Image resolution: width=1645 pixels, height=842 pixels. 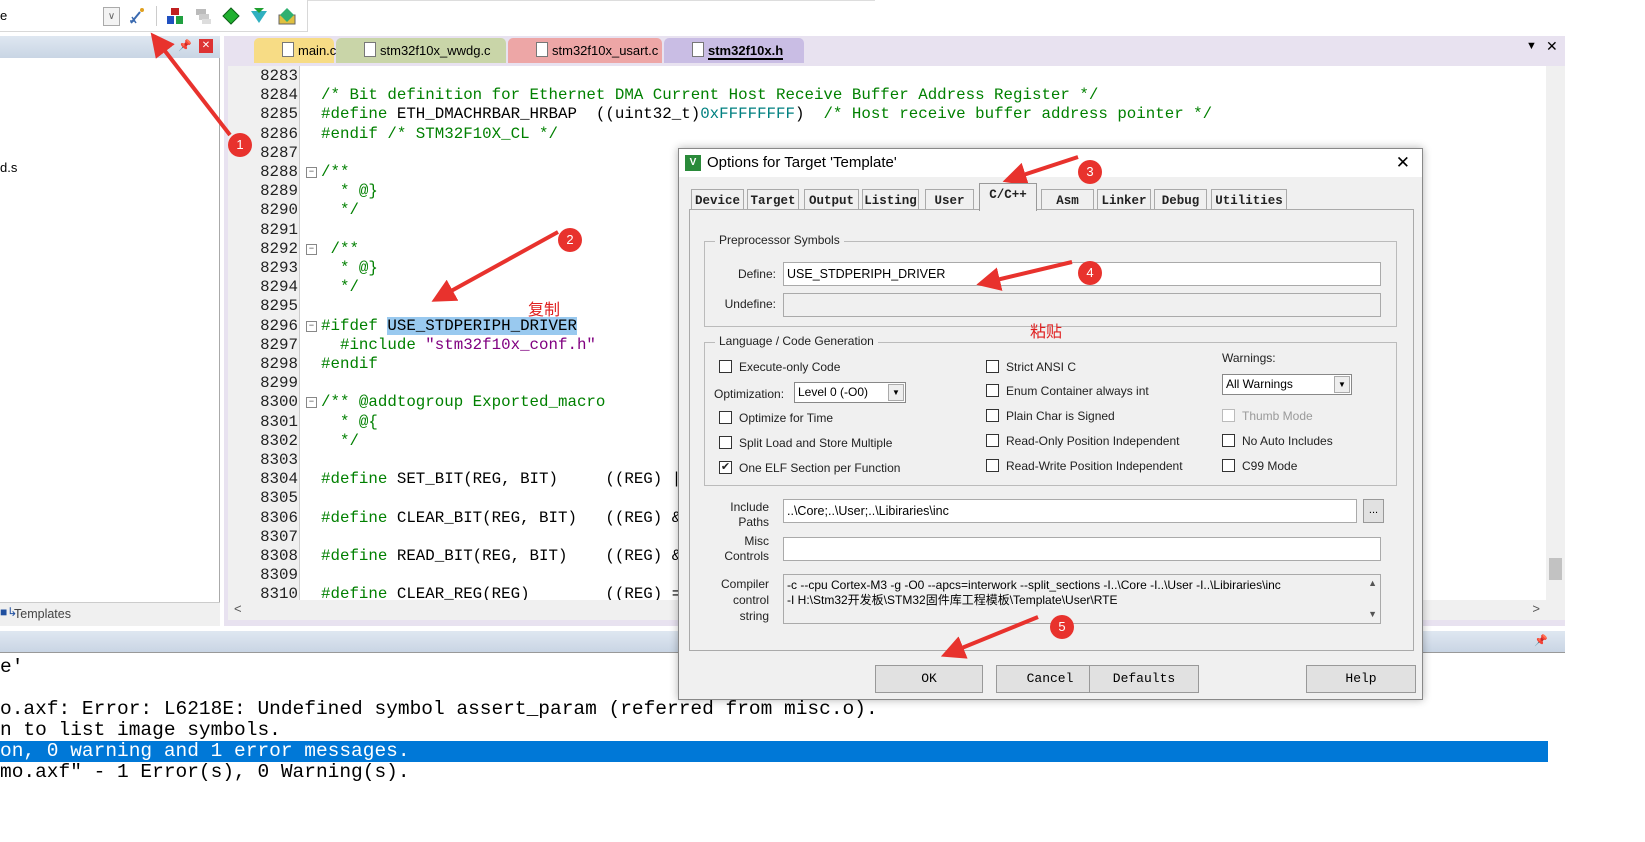 I want to click on tab-list-dropdown-icon: ▼, so click(x=1531, y=46).